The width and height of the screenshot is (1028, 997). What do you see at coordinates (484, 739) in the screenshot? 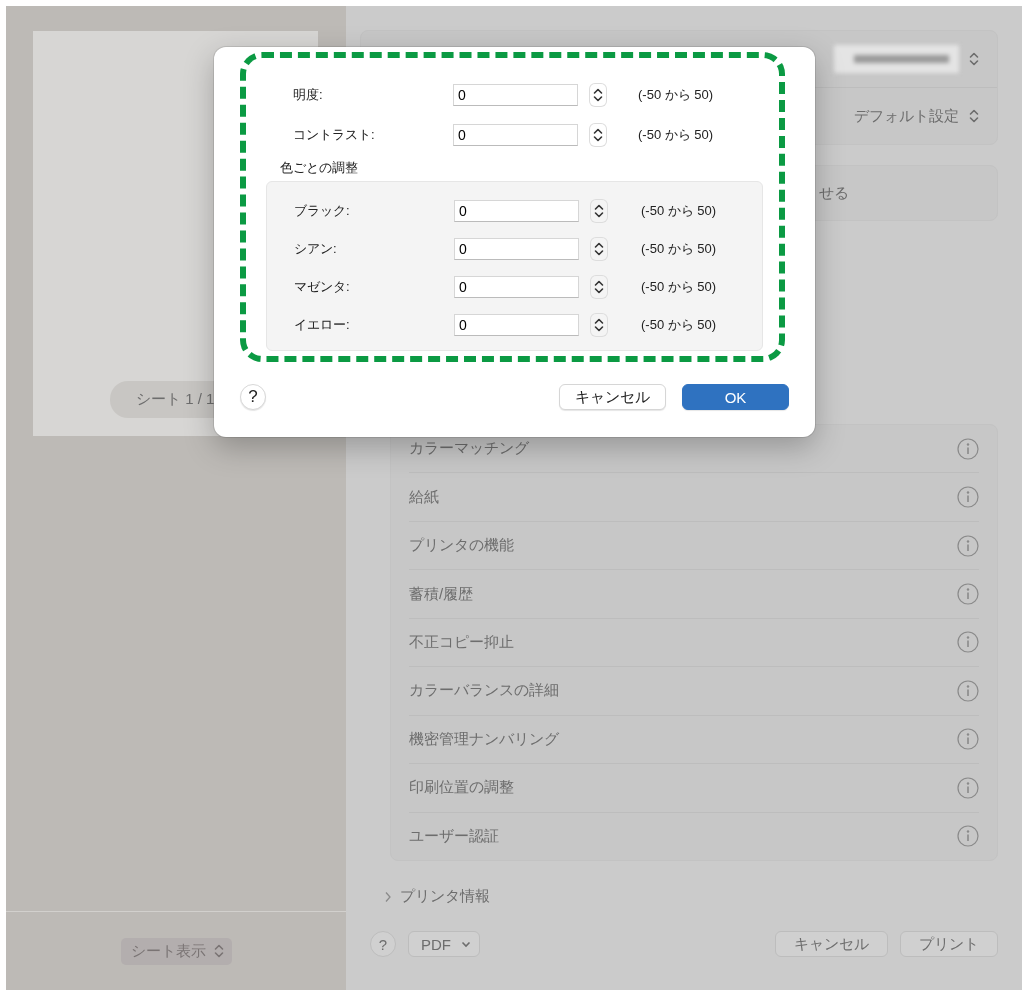
I see `settings-item: 機密管理ナンバリング` at bounding box center [484, 739].